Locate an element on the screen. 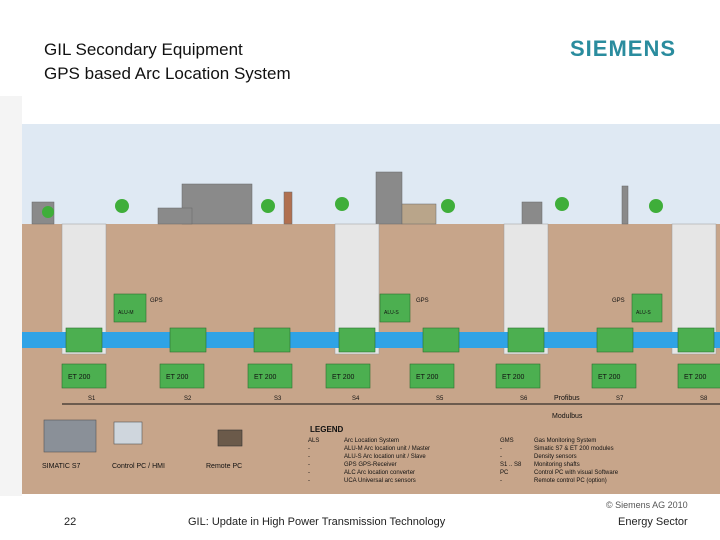 The height and width of the screenshot is (540, 720). legend-right-key: S1 .. S8 is located at coordinates (511, 465).